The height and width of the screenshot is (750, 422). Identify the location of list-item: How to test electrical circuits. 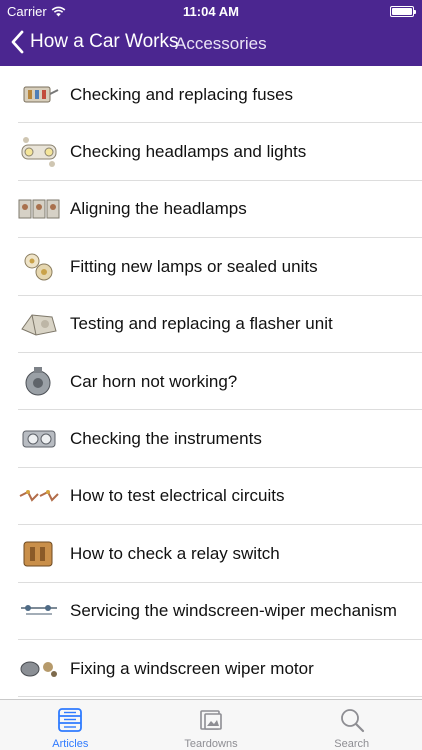
(211, 497).